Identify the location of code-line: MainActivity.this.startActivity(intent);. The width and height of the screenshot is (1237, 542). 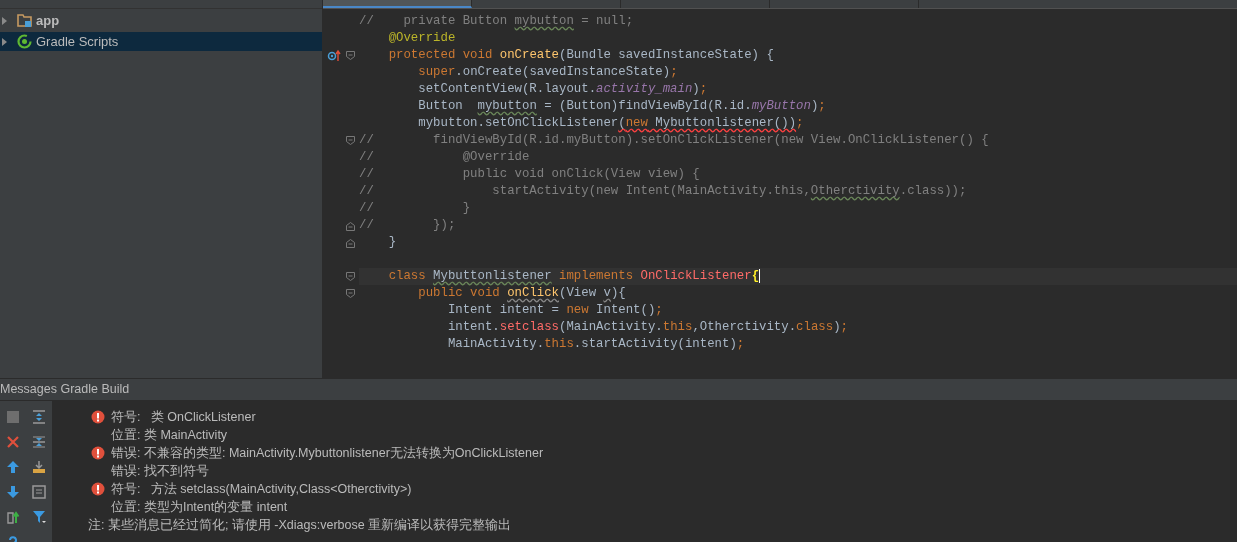
(596, 344).